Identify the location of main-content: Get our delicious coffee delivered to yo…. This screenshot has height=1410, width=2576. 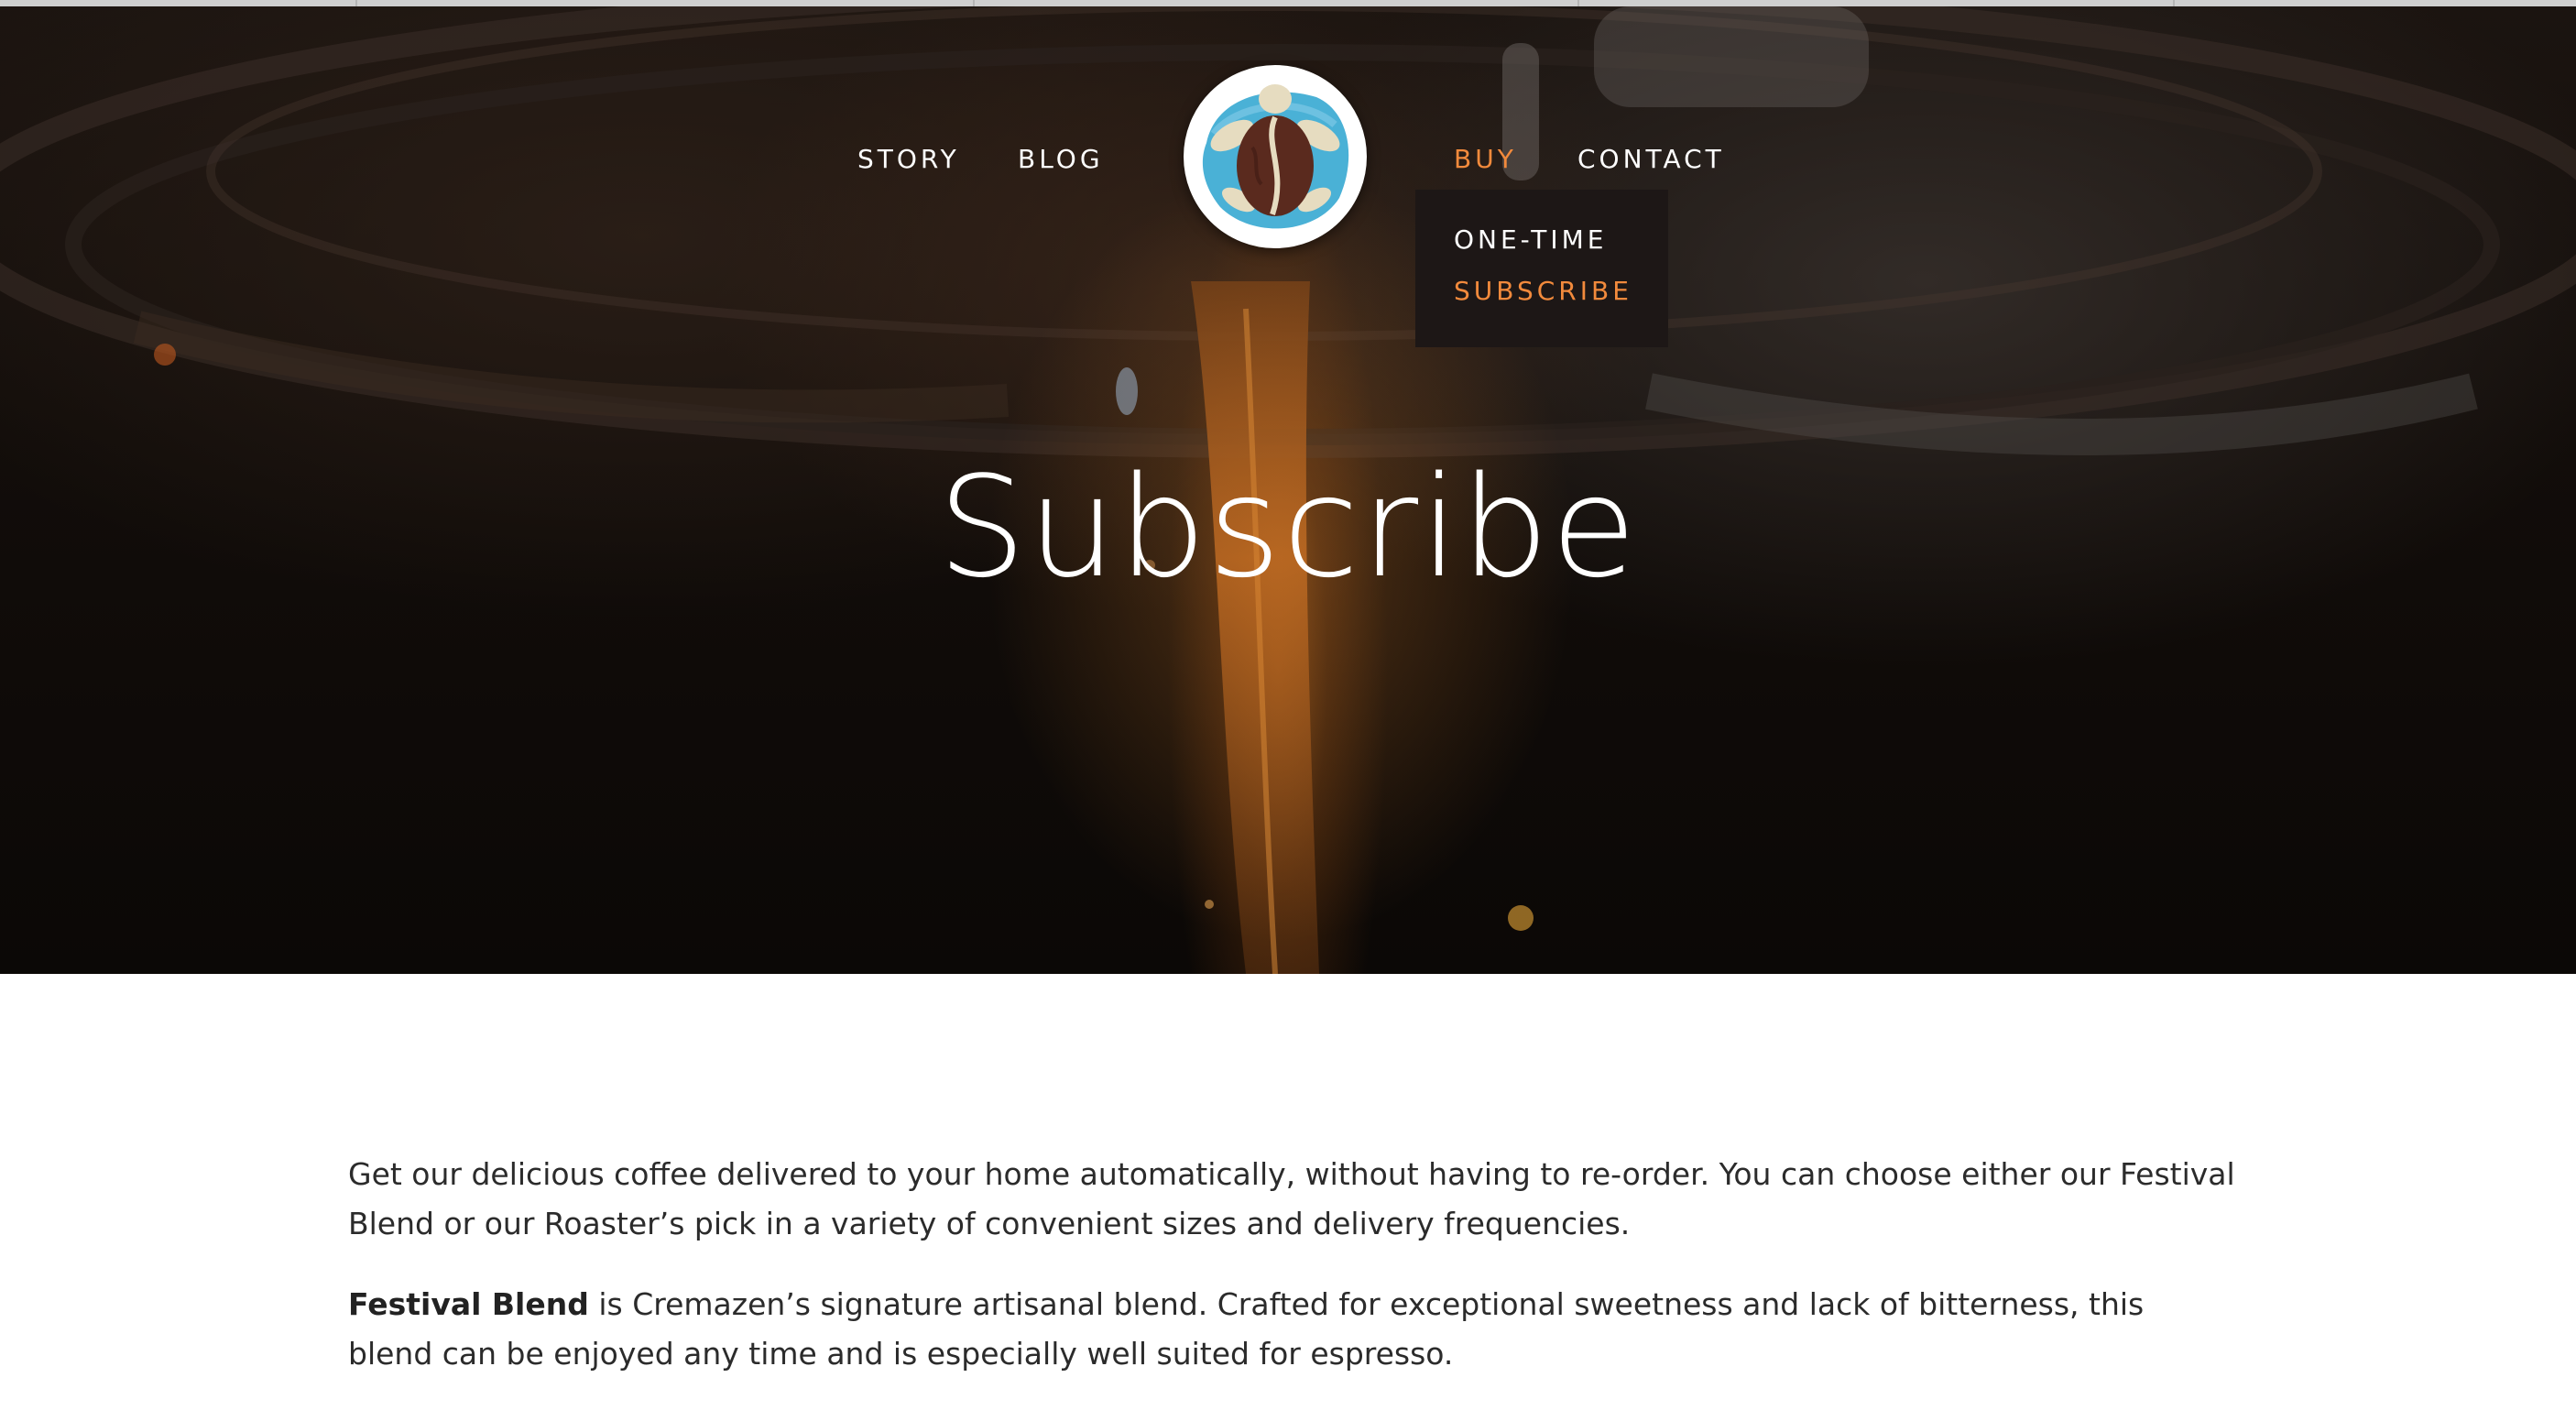
(1292, 1280).